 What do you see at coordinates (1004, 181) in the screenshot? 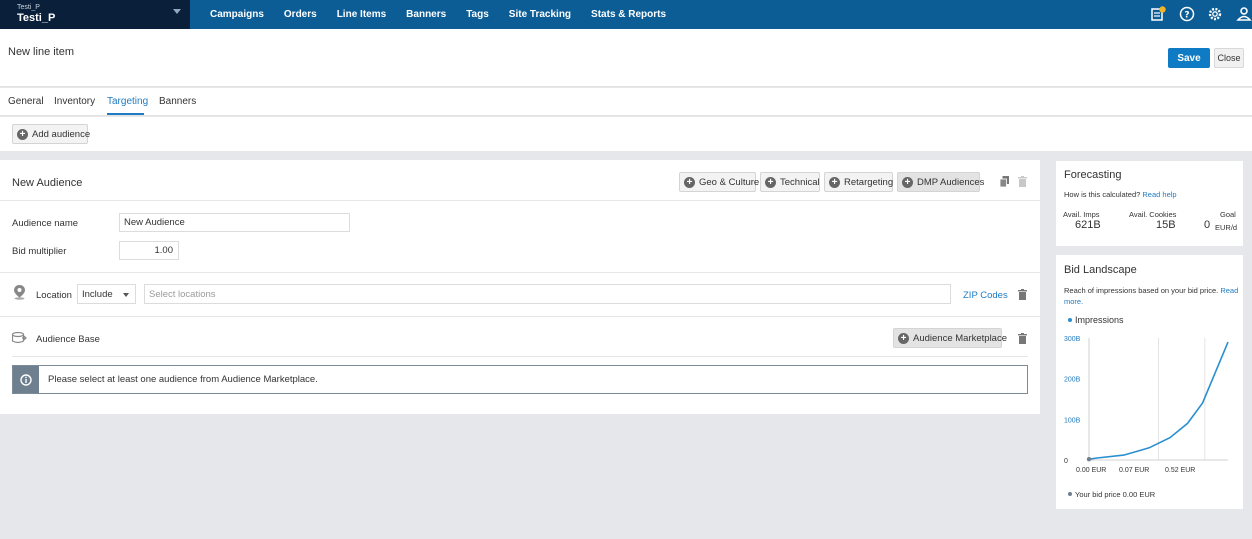
I see `copy-icon` at bounding box center [1004, 181].